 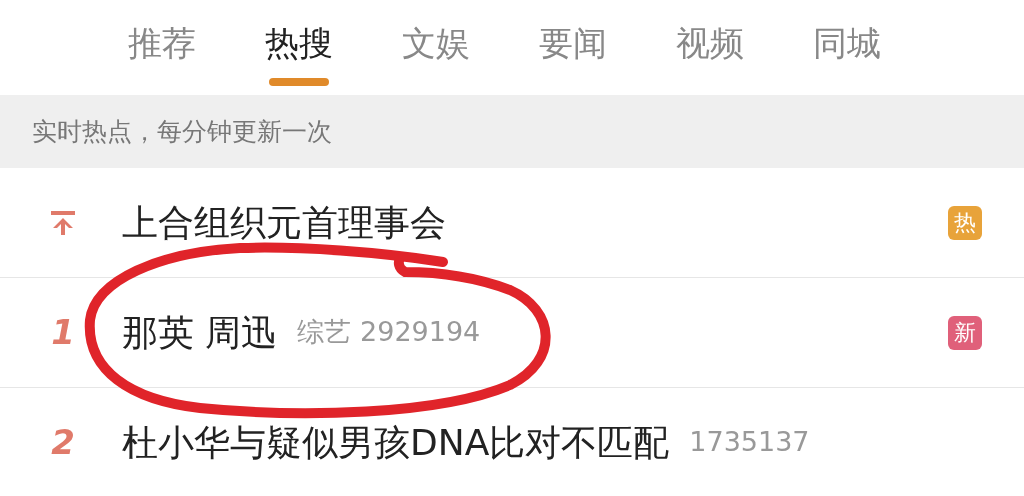 What do you see at coordinates (389, 332) in the screenshot?
I see `topic-meta: 综艺 2929194` at bounding box center [389, 332].